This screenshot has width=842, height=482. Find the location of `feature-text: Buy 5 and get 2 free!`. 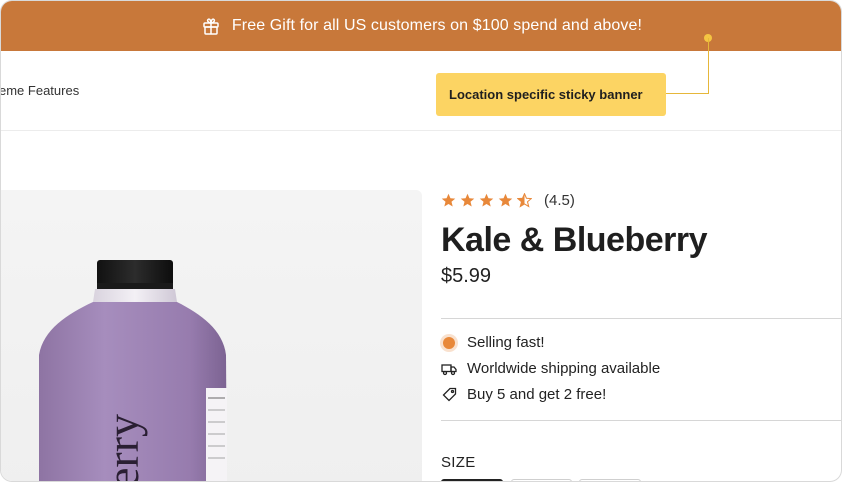

feature-text: Buy 5 and get 2 free! is located at coordinates (537, 394).